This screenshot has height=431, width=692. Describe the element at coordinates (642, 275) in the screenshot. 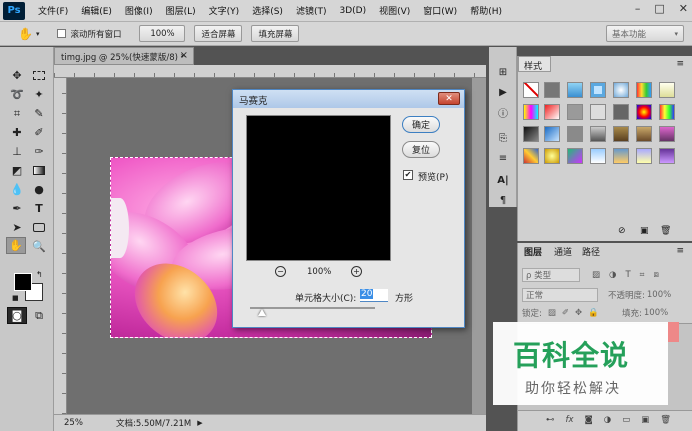

I see `shape-filter-icon: ⌗` at that location.